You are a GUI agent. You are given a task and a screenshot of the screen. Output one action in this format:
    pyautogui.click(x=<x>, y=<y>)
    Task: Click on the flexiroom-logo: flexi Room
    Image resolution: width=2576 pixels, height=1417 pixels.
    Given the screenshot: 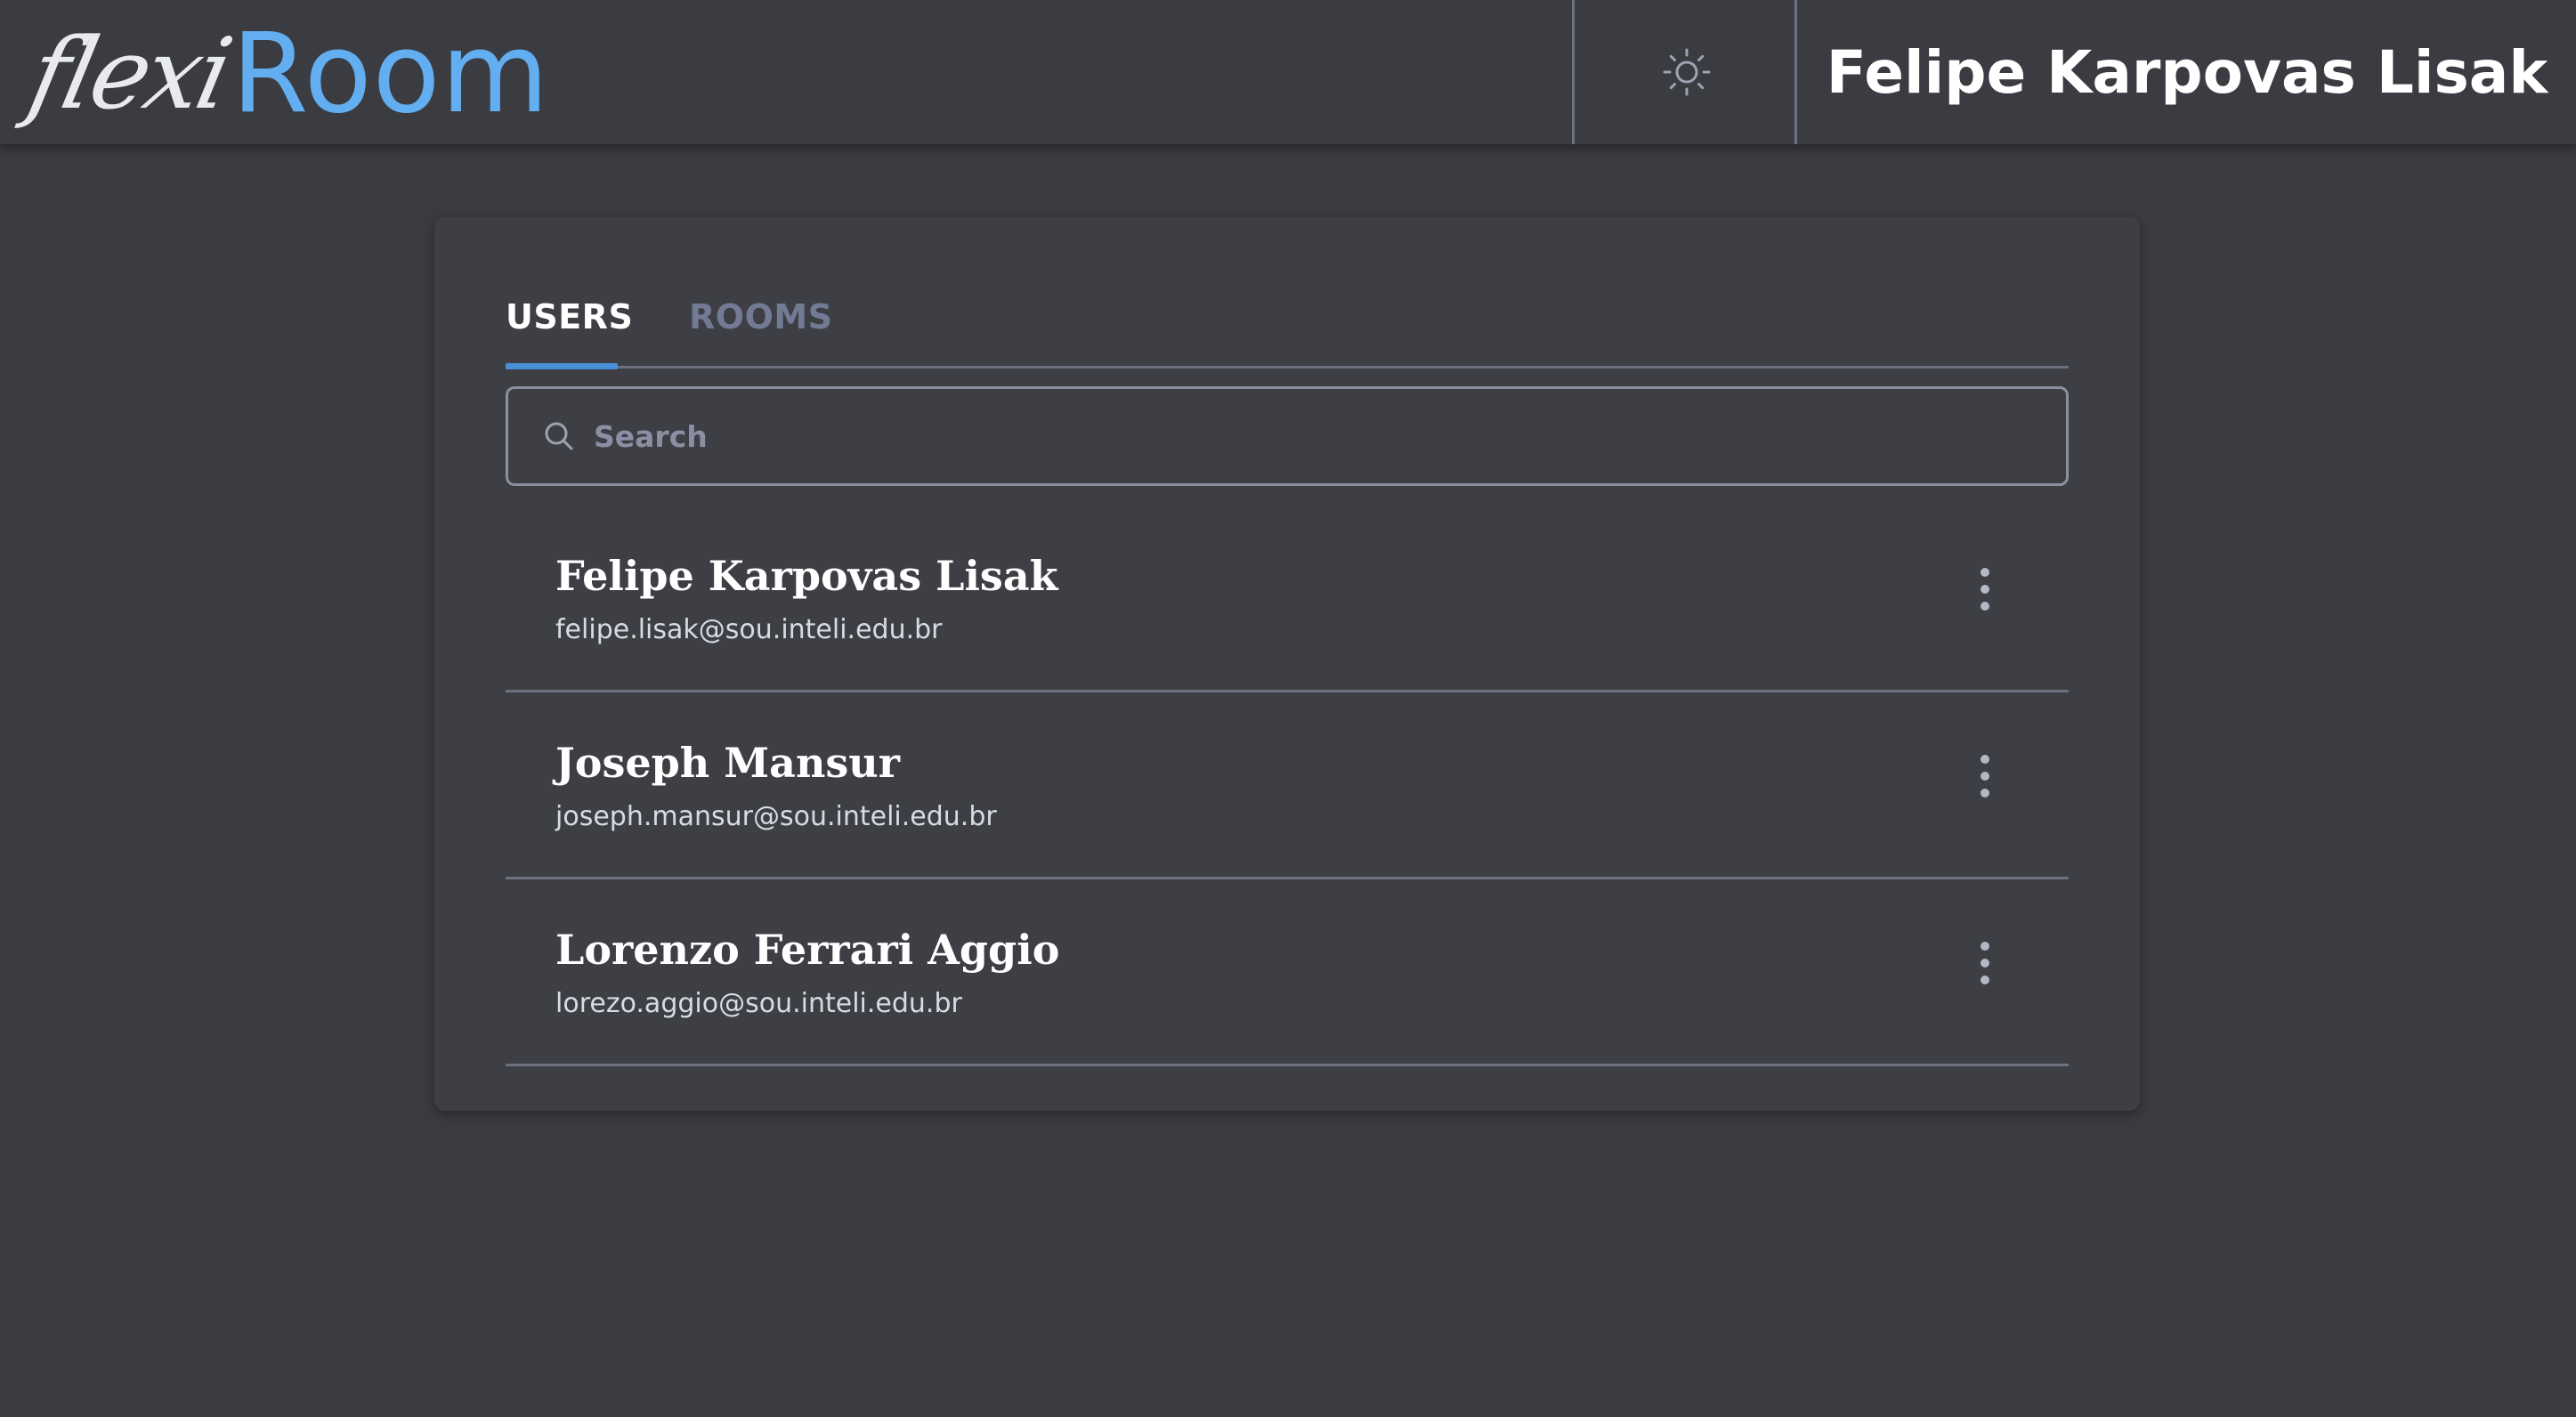 What is the action you would take?
    pyautogui.click(x=285, y=74)
    